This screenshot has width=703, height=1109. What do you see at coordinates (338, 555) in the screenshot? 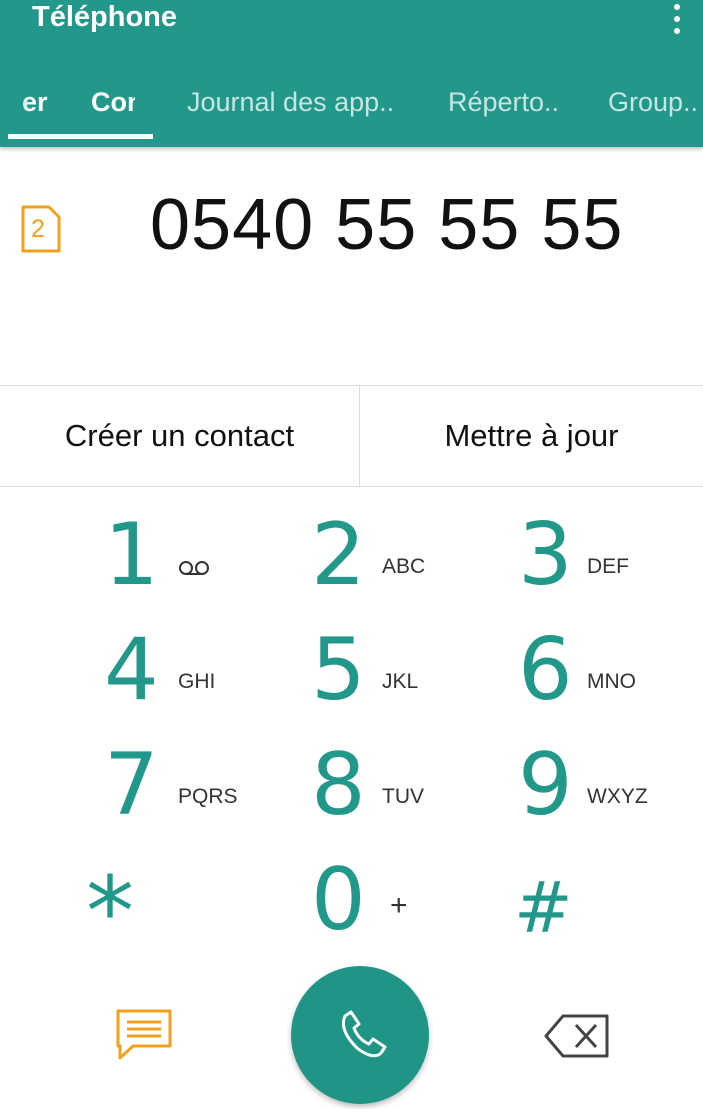
I see `dial-digit: 2` at bounding box center [338, 555].